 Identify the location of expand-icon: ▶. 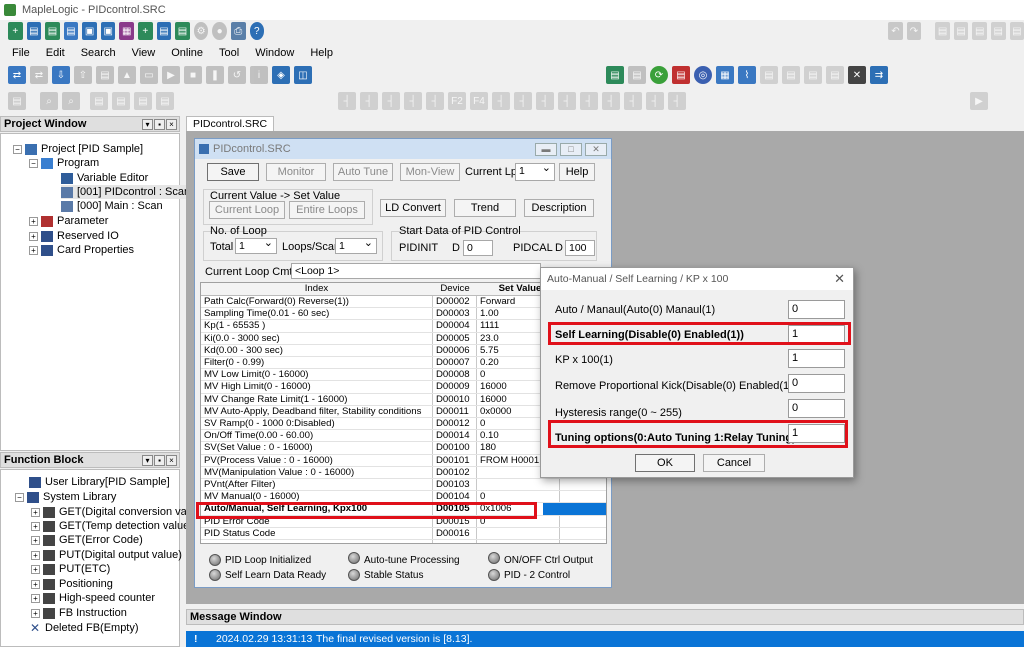
(979, 101).